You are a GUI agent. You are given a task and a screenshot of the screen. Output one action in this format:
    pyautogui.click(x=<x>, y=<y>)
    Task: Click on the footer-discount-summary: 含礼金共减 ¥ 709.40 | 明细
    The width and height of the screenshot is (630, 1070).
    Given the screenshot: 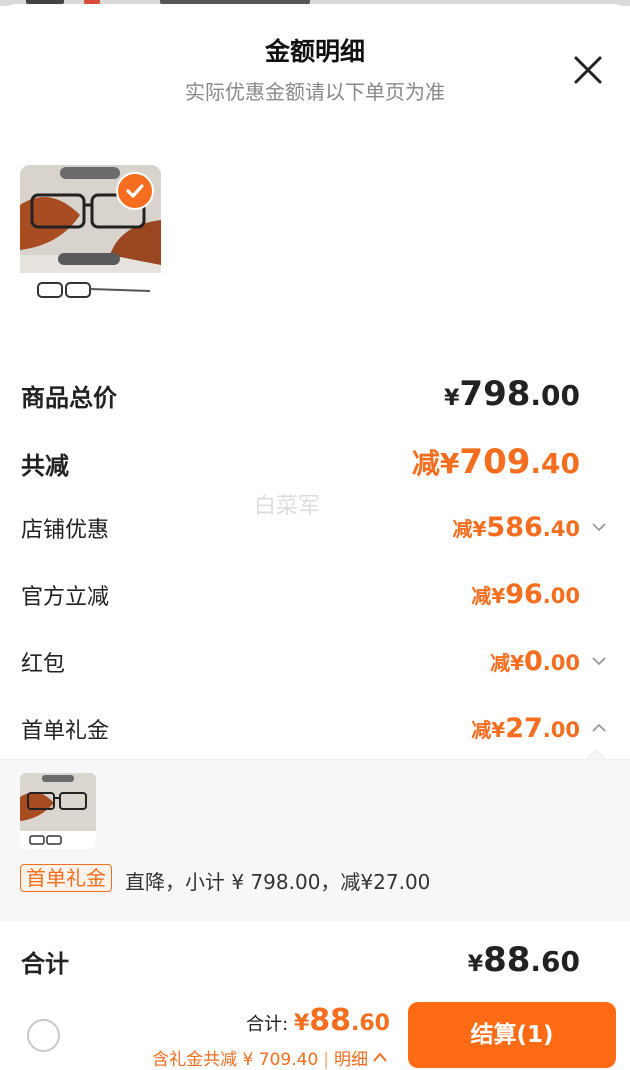 What is the action you would take?
    pyautogui.click(x=270, y=1057)
    